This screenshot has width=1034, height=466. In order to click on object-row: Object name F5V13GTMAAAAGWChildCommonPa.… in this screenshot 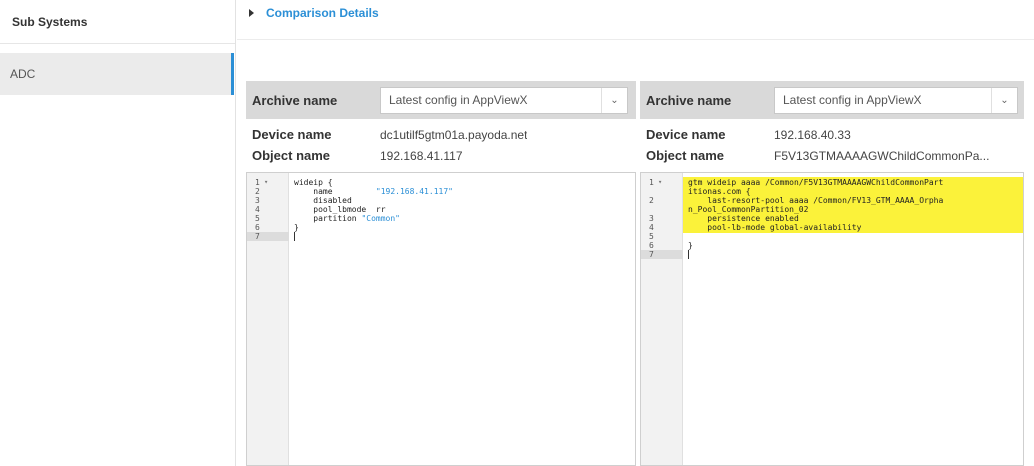, I will do `click(832, 155)`.